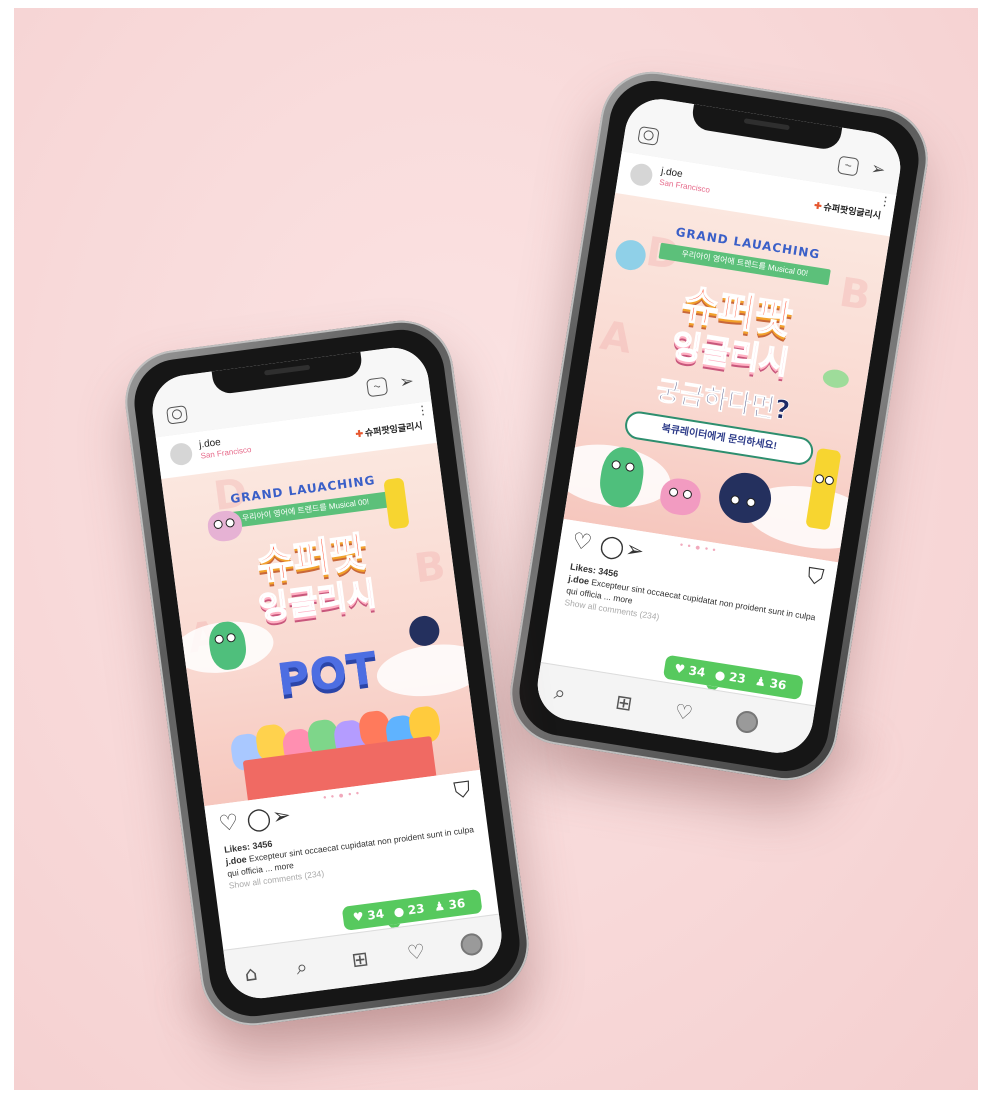 This screenshot has width=988, height=1098. Describe the element at coordinates (251, 973) in the screenshot. I see `home-icon: ⌂` at that location.